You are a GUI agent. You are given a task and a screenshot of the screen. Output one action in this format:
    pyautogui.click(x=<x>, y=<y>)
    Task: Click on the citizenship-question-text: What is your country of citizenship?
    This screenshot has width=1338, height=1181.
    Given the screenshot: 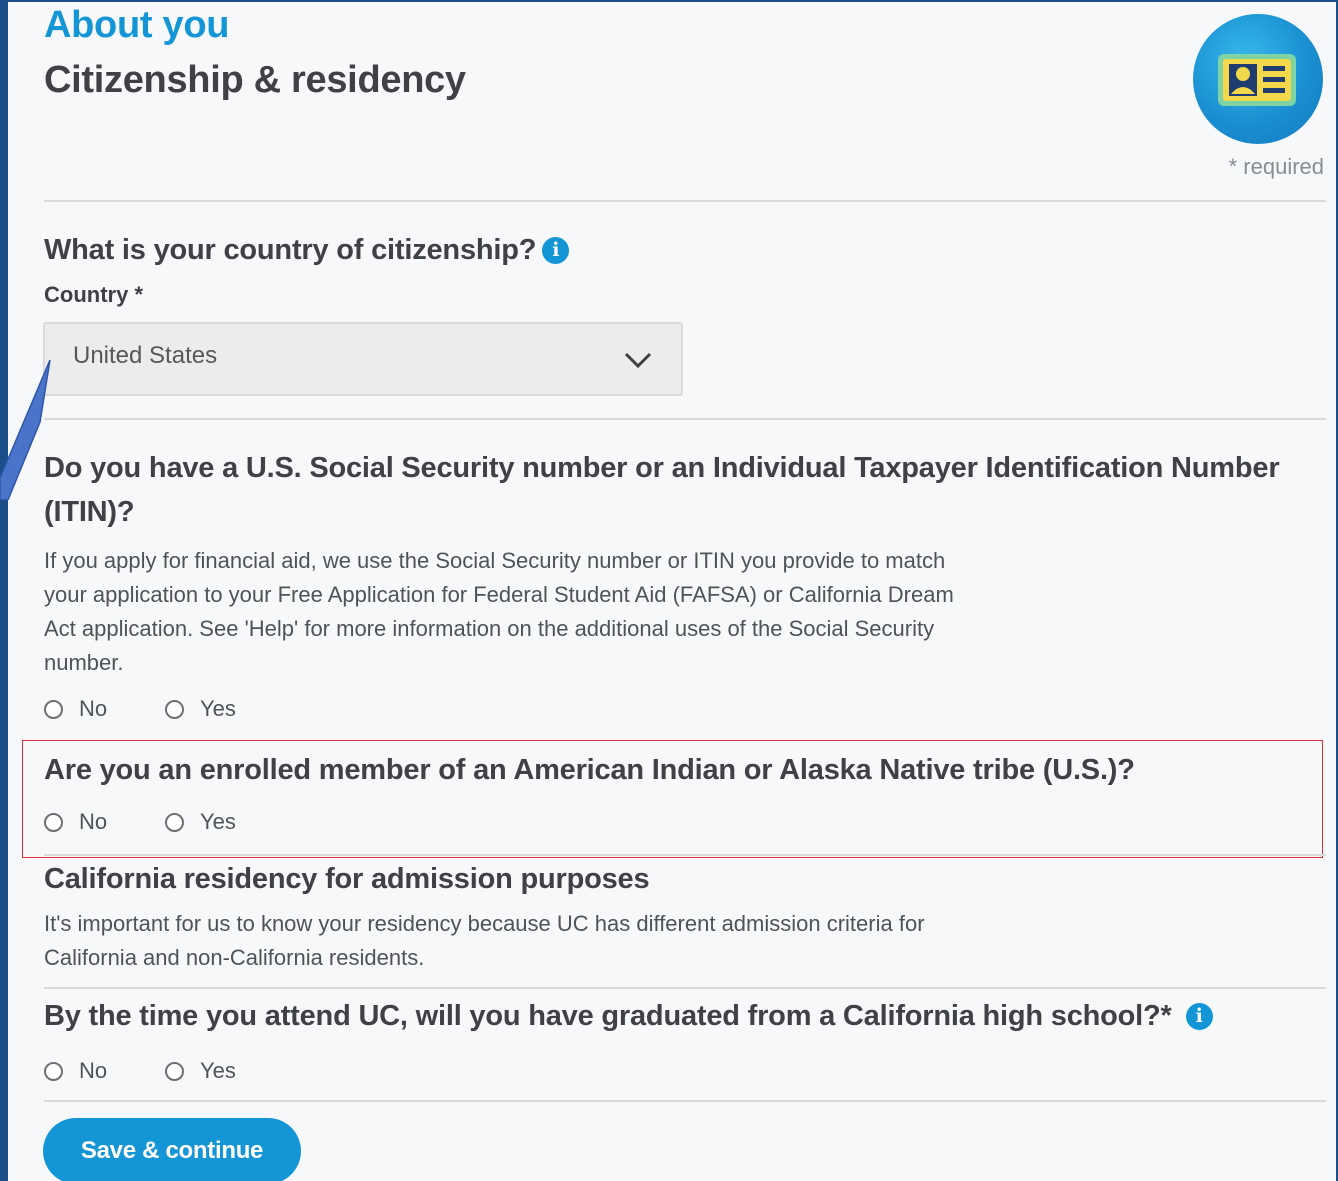 What is the action you would take?
    pyautogui.click(x=290, y=250)
    